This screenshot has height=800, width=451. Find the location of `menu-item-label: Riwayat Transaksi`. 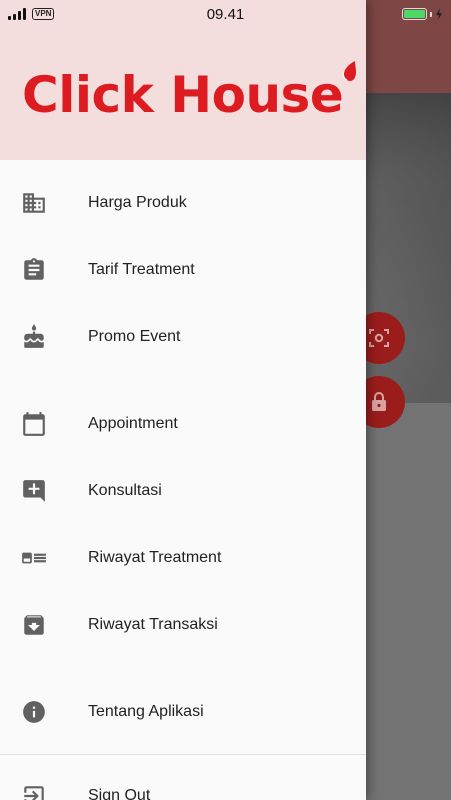

menu-item-label: Riwayat Transaksi is located at coordinates (153, 624).